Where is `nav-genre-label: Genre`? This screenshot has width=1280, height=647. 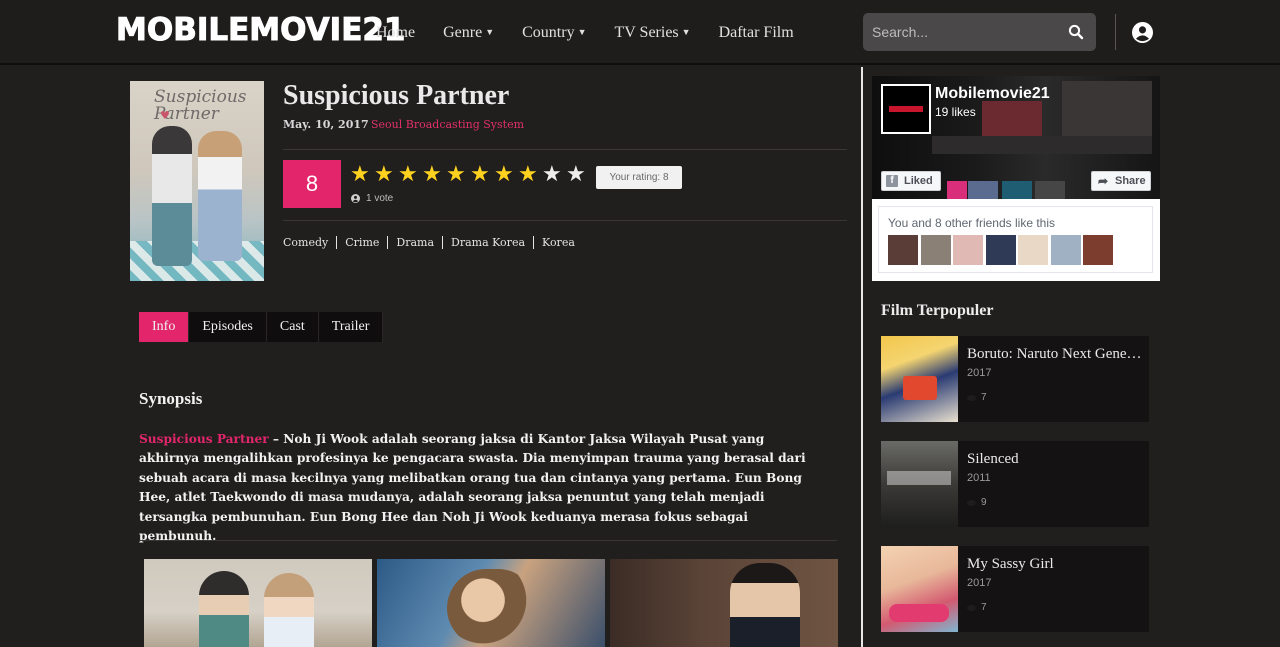 nav-genre-label: Genre is located at coordinates (463, 32).